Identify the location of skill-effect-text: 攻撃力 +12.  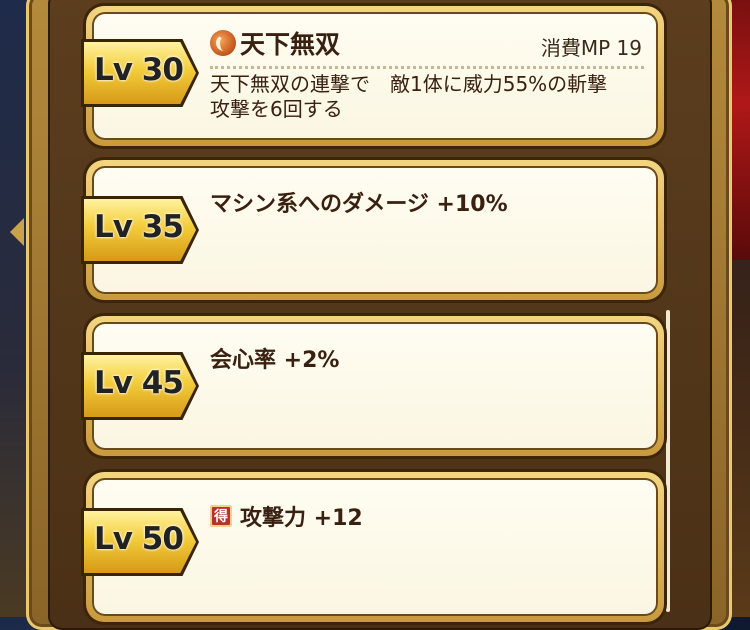
(301, 518).